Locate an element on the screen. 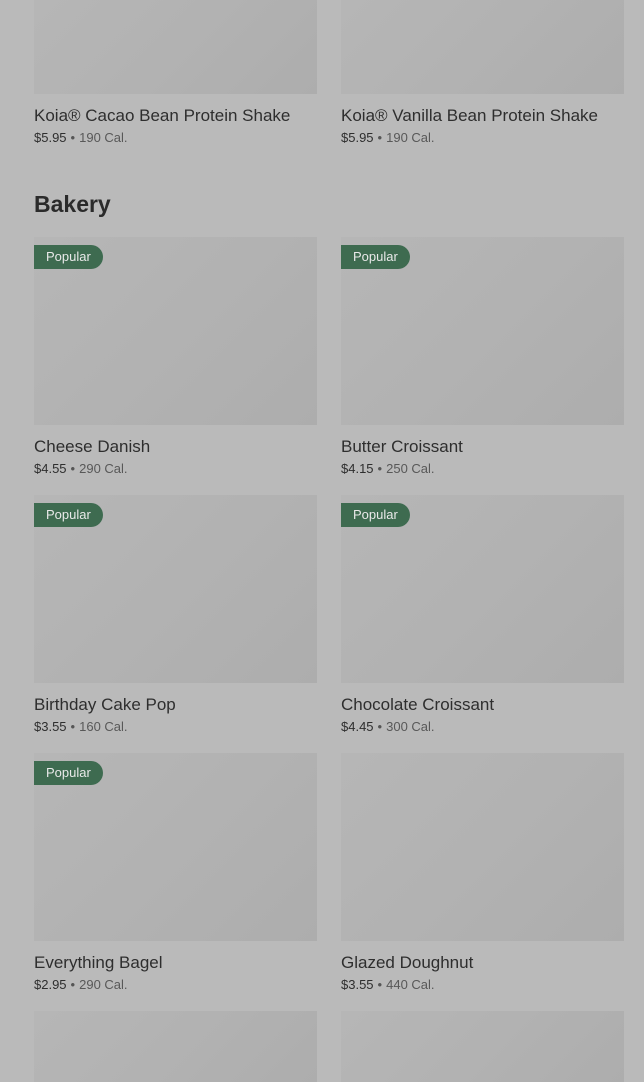 The width and height of the screenshot is (644, 1082). menu-item-card: Popular Birthday Cake Pop $3.55 • 160 Cal. is located at coordinates (175, 615).